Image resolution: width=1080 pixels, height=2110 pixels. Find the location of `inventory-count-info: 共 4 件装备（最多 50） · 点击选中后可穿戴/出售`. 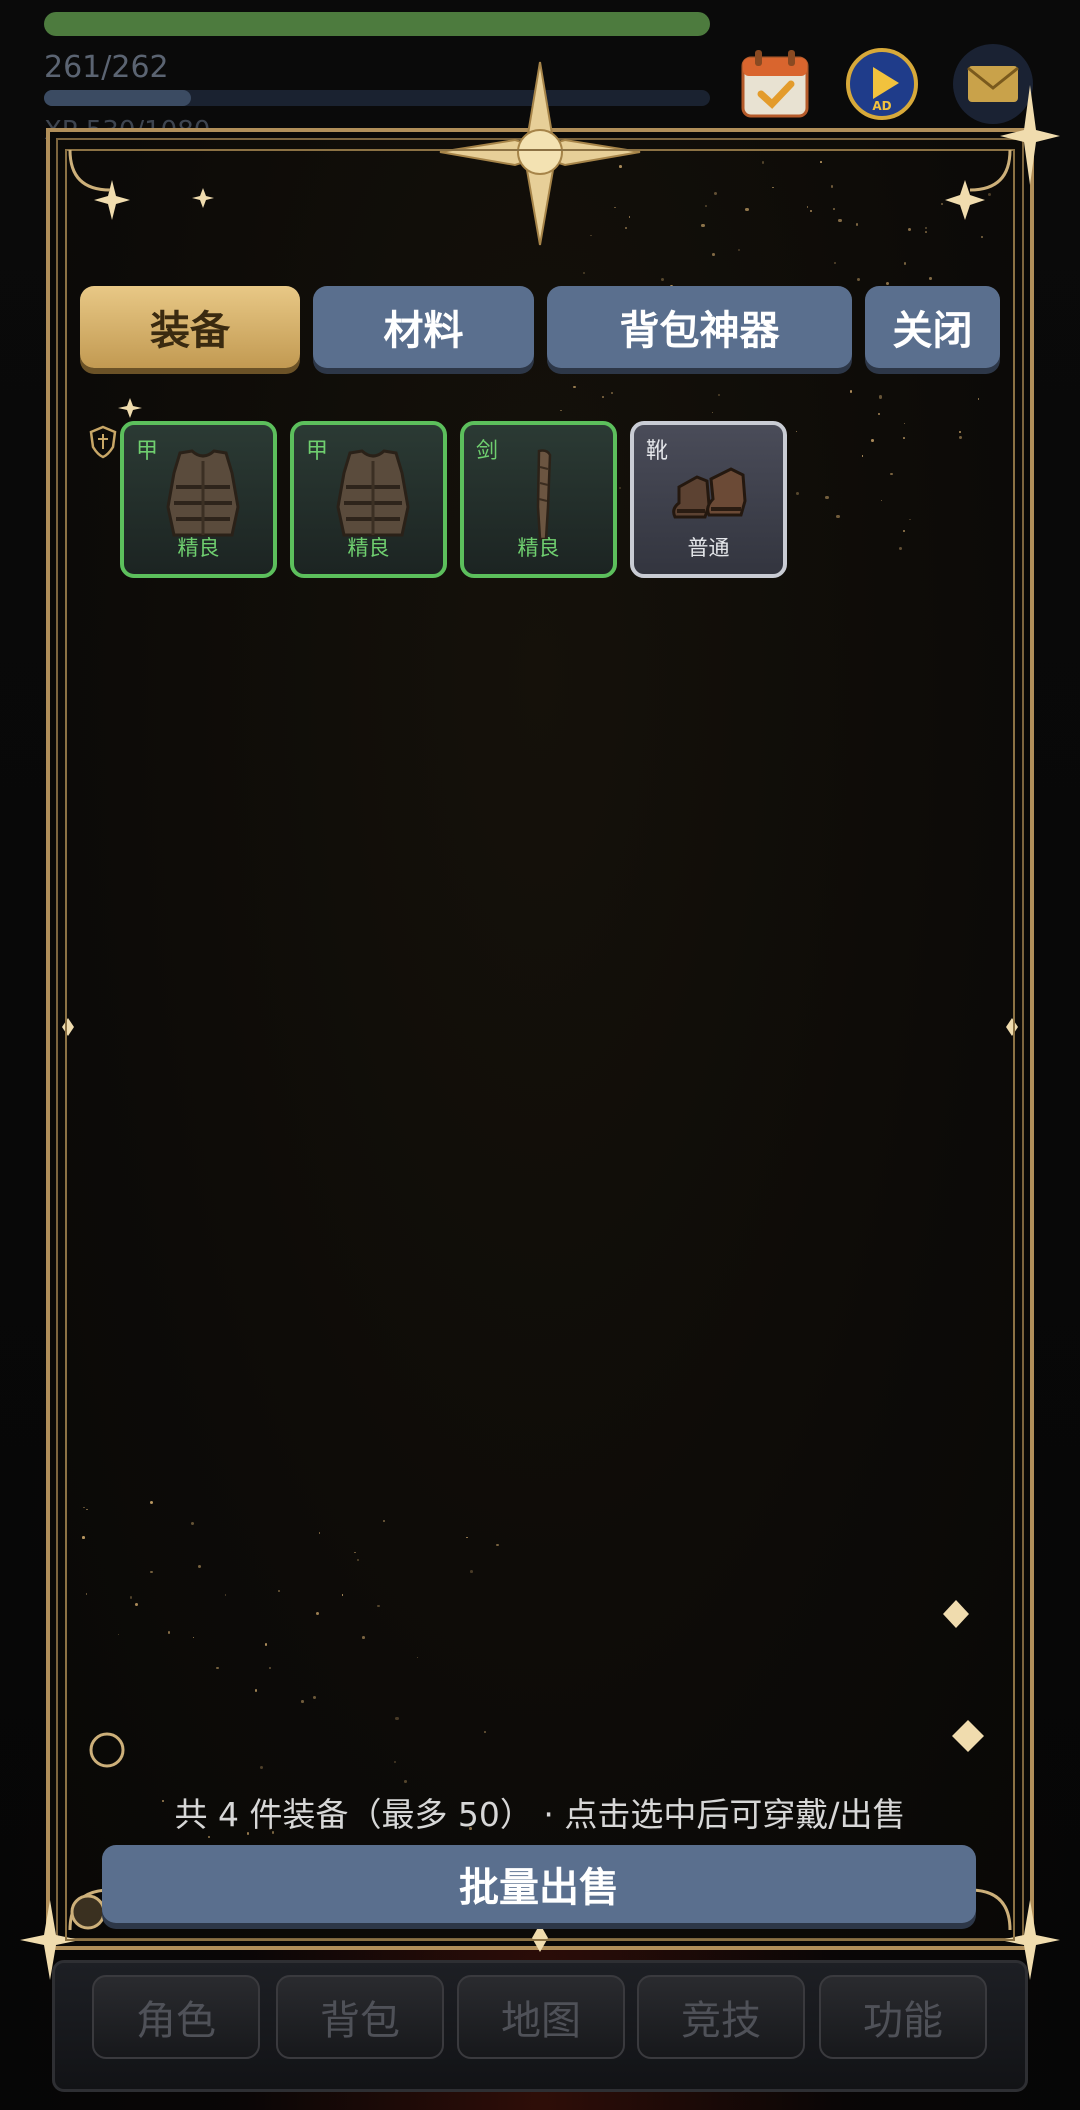

inventory-count-info: 共 4 件装备（最多 50） · 点击选中后可穿戴/出售 is located at coordinates (540, 1814).